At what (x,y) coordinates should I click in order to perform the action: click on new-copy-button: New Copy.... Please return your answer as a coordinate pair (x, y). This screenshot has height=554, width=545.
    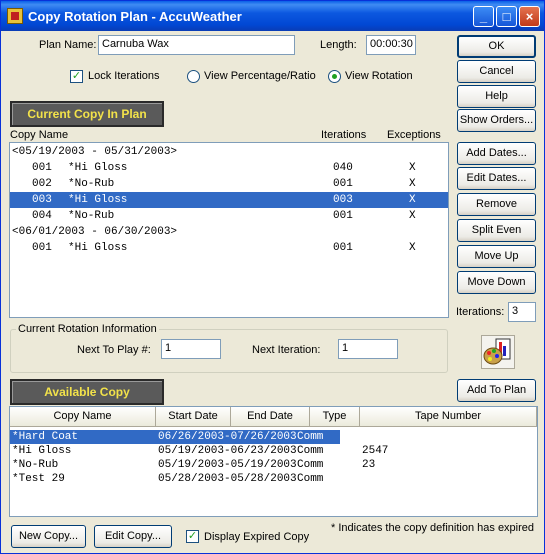
    Looking at the image, I should click on (48, 536).